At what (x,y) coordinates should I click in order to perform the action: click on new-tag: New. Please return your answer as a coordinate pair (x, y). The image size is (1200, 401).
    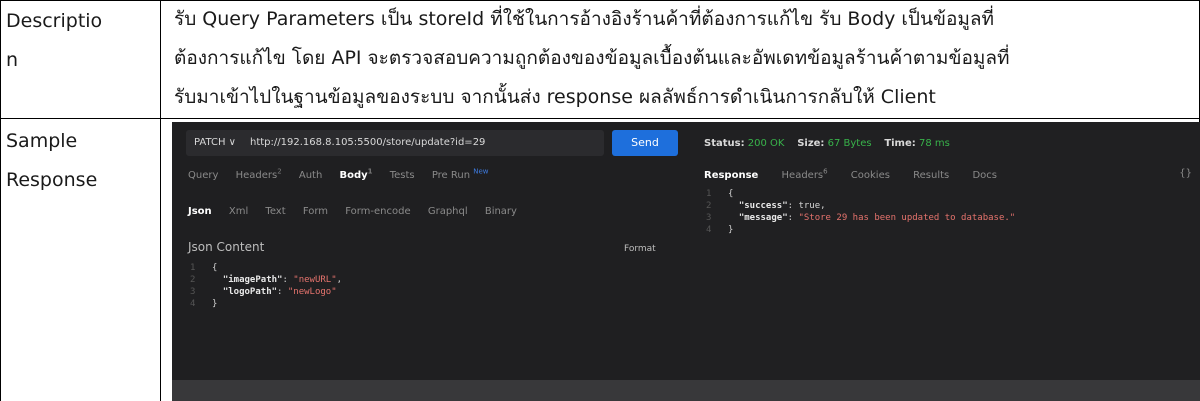
    Looking at the image, I should click on (481, 172).